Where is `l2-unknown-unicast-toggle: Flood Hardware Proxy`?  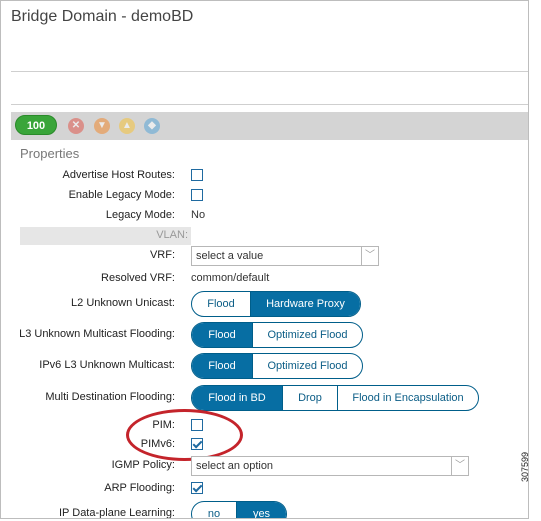
l2-unknown-unicast-toggle: Flood Hardware Proxy is located at coordinates (276, 304).